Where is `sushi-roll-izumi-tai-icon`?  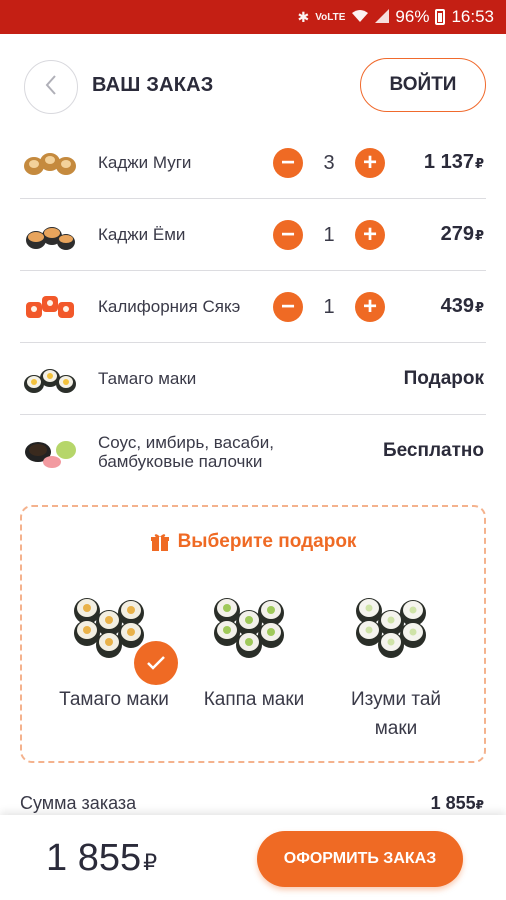
sushi-roll-izumi-tai-icon is located at coordinates (391, 628).